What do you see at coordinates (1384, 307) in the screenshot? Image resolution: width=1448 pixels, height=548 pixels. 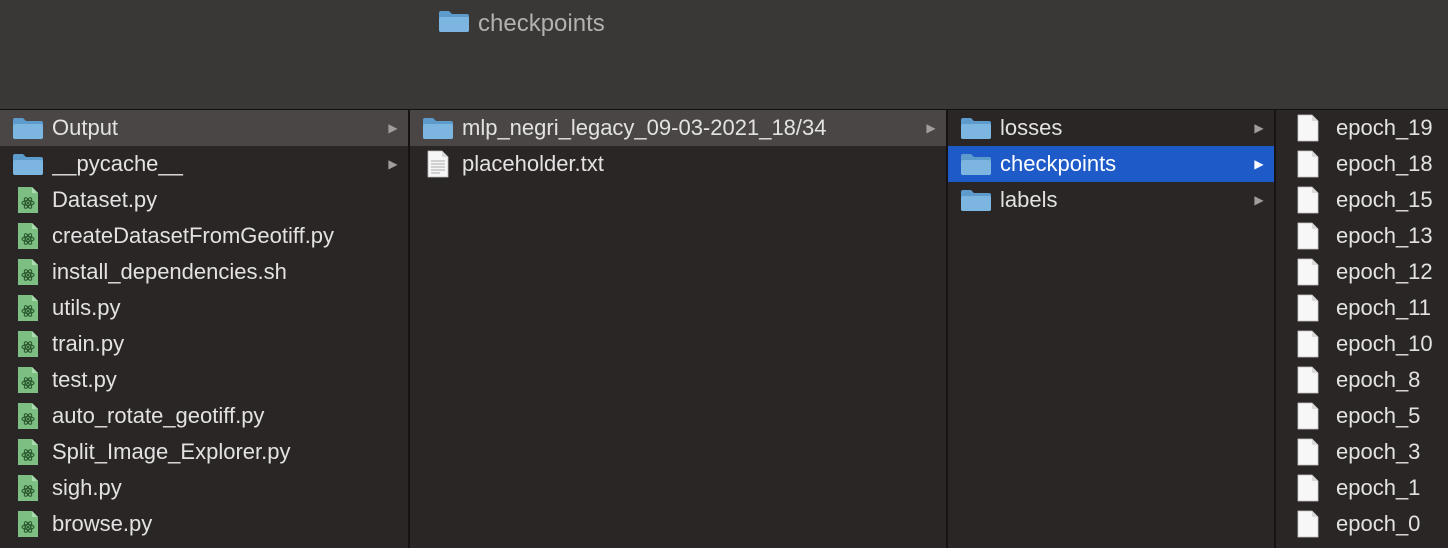 I see `file-name: epoch_11` at bounding box center [1384, 307].